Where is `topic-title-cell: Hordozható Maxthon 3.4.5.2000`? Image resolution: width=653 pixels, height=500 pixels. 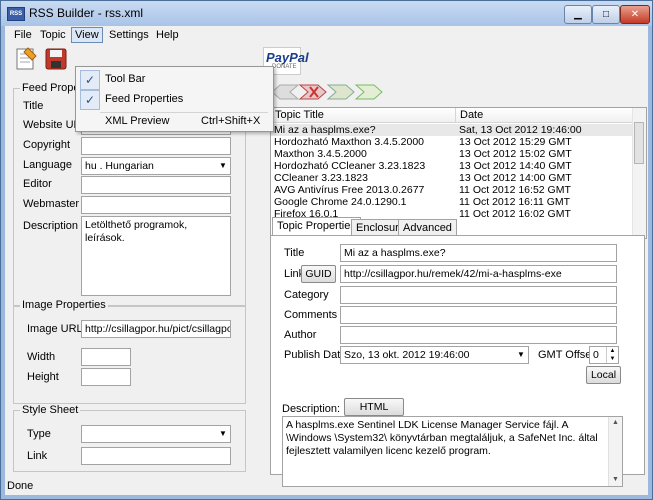
topic-title-cell: Hordozható Maxthon 3.4.5.2000 is located at coordinates (349, 142).